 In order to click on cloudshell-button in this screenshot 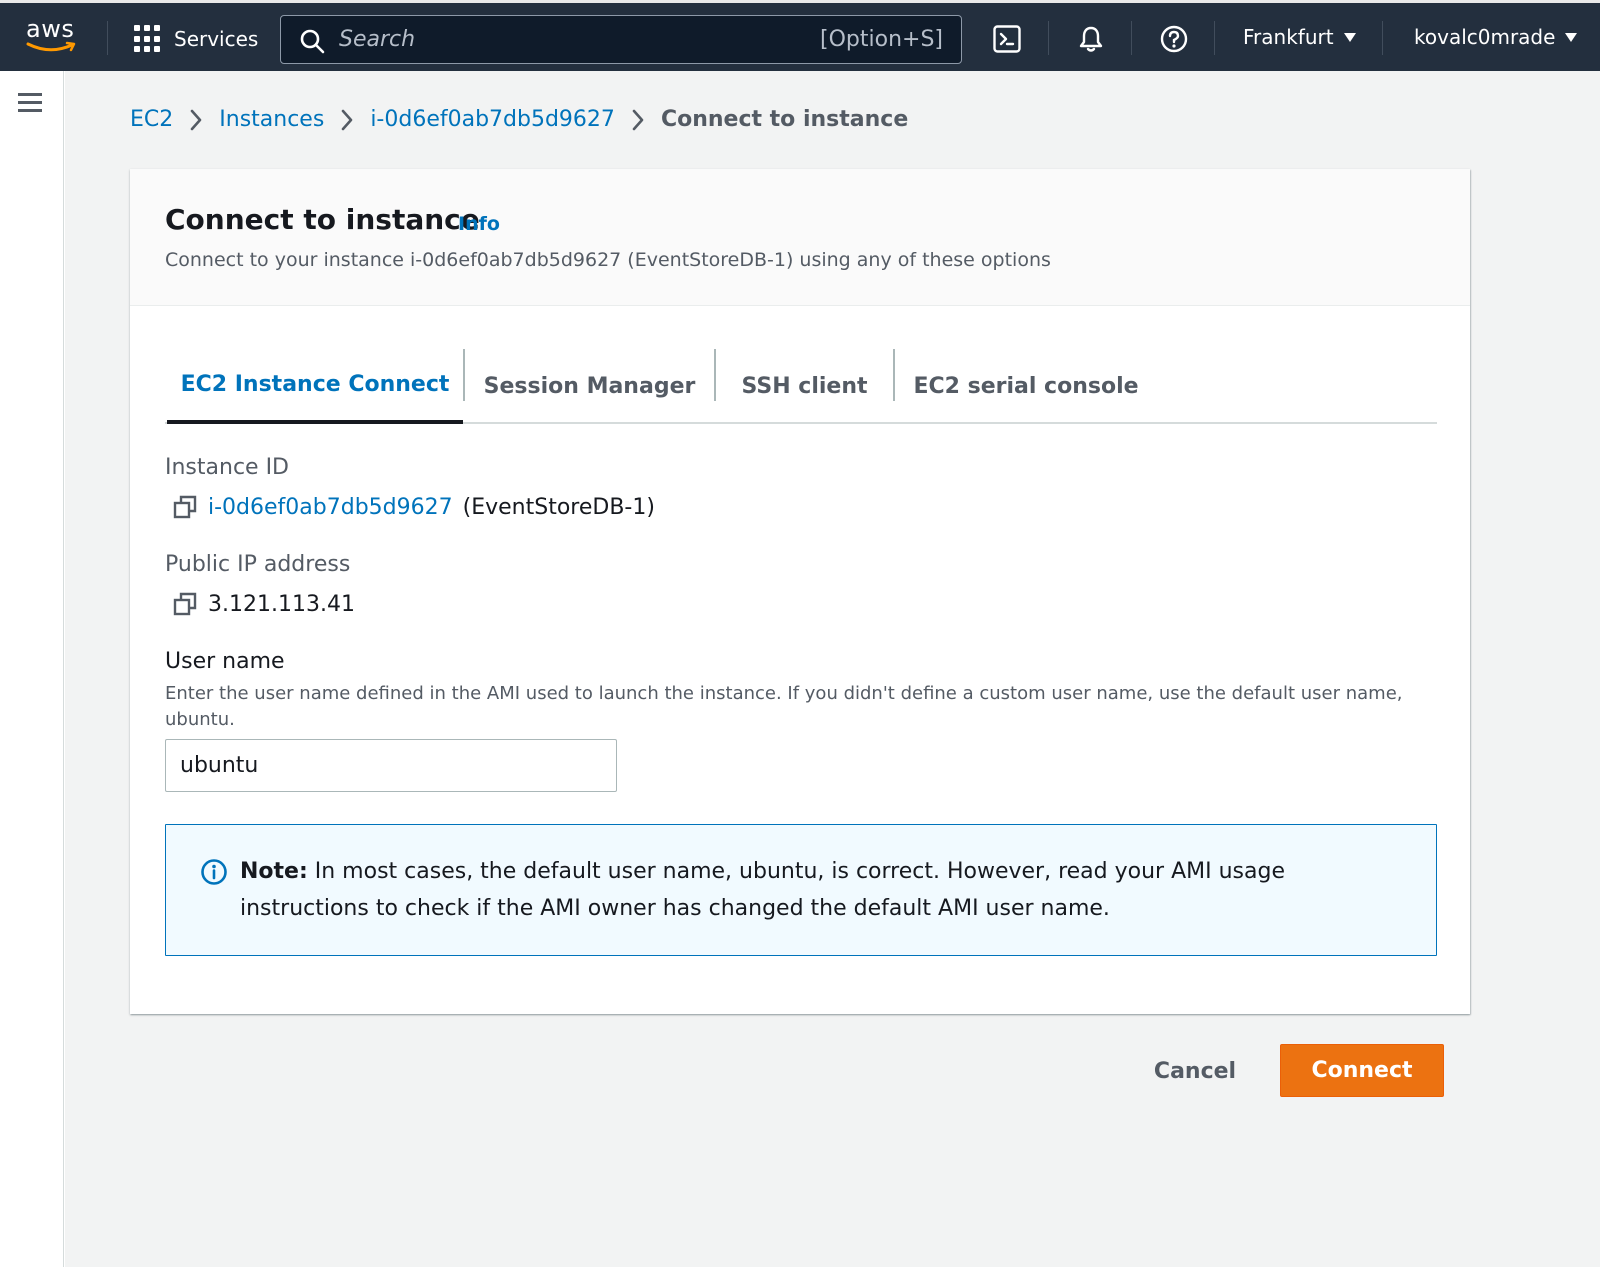, I will do `click(1007, 39)`.